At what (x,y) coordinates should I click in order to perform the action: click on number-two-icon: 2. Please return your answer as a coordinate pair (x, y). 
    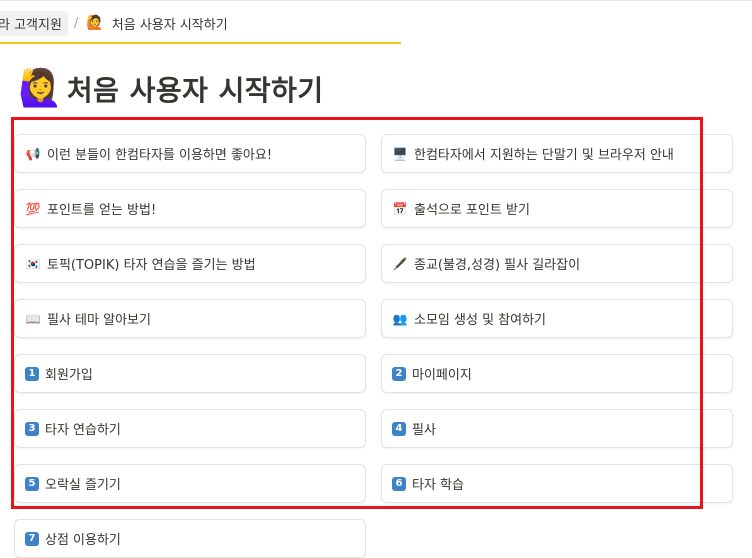
    Looking at the image, I should click on (399, 373).